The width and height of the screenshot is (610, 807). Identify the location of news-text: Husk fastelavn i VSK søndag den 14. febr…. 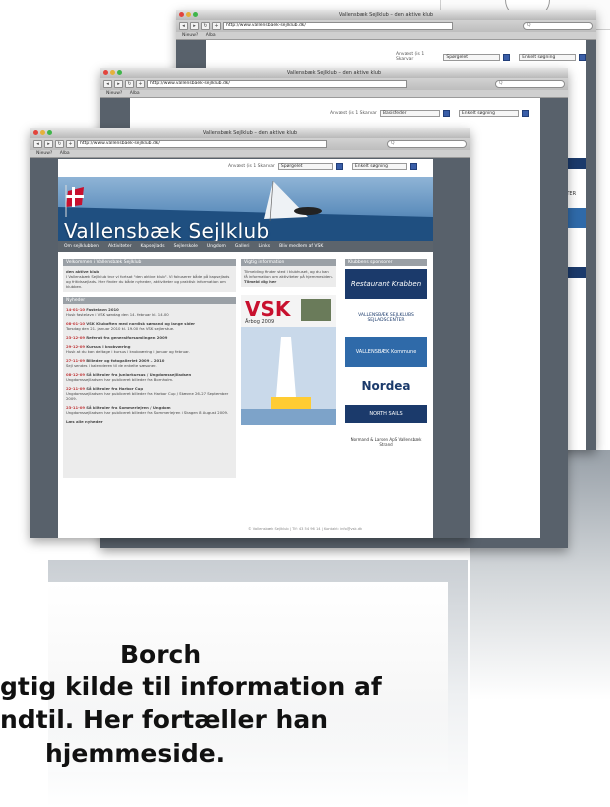
(117, 314).